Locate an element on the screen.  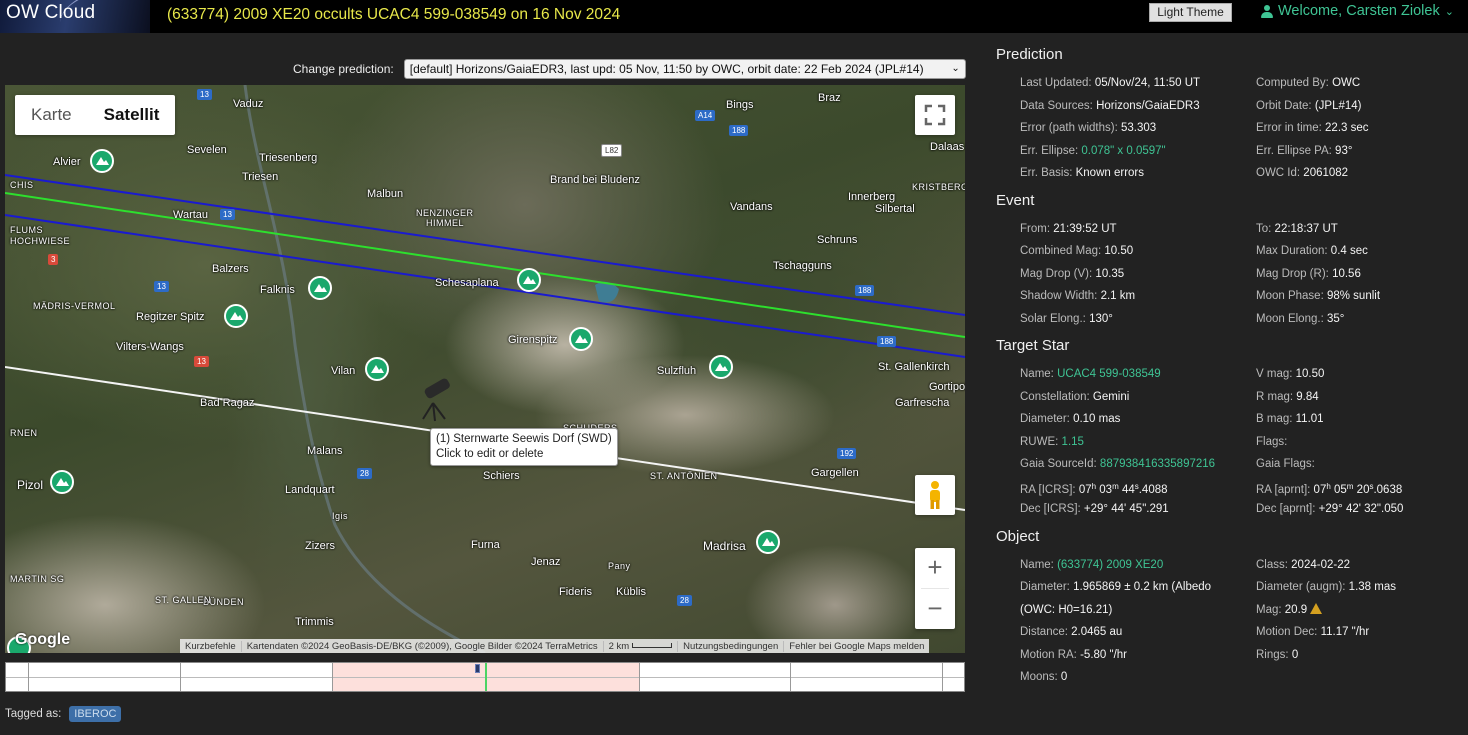
road-label: 3 is located at coordinates (53, 259).